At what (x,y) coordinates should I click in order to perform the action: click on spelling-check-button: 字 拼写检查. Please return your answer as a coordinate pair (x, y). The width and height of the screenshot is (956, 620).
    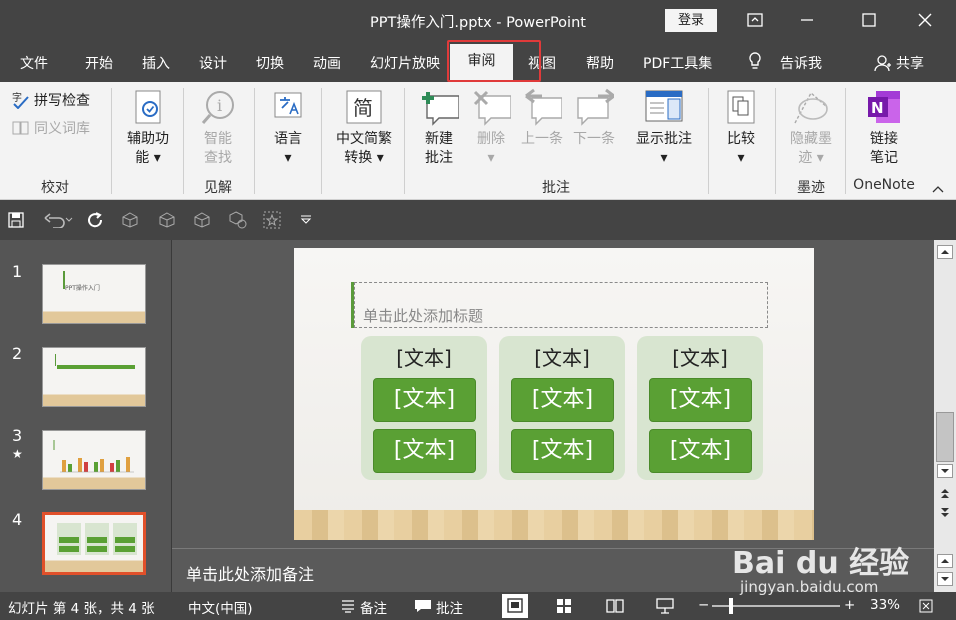
    Looking at the image, I should click on (51, 100).